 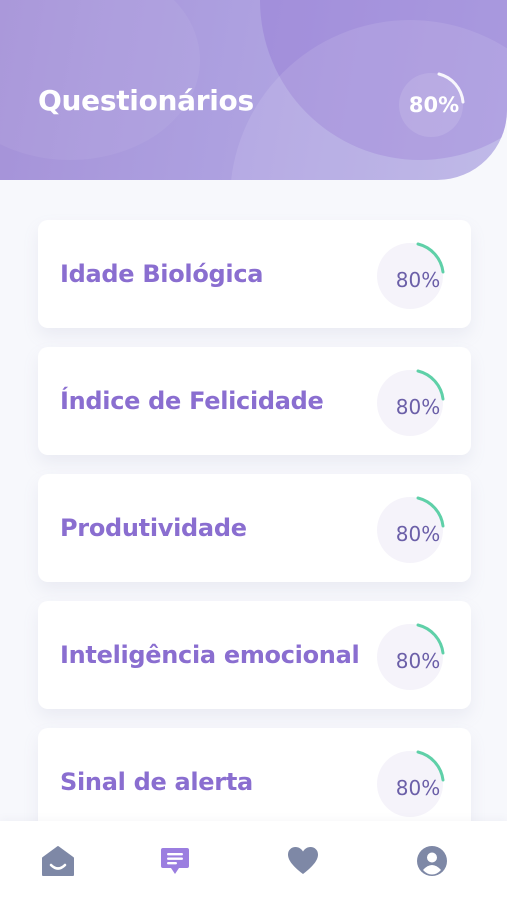 I want to click on page-title: Questionários, so click(x=146, y=100).